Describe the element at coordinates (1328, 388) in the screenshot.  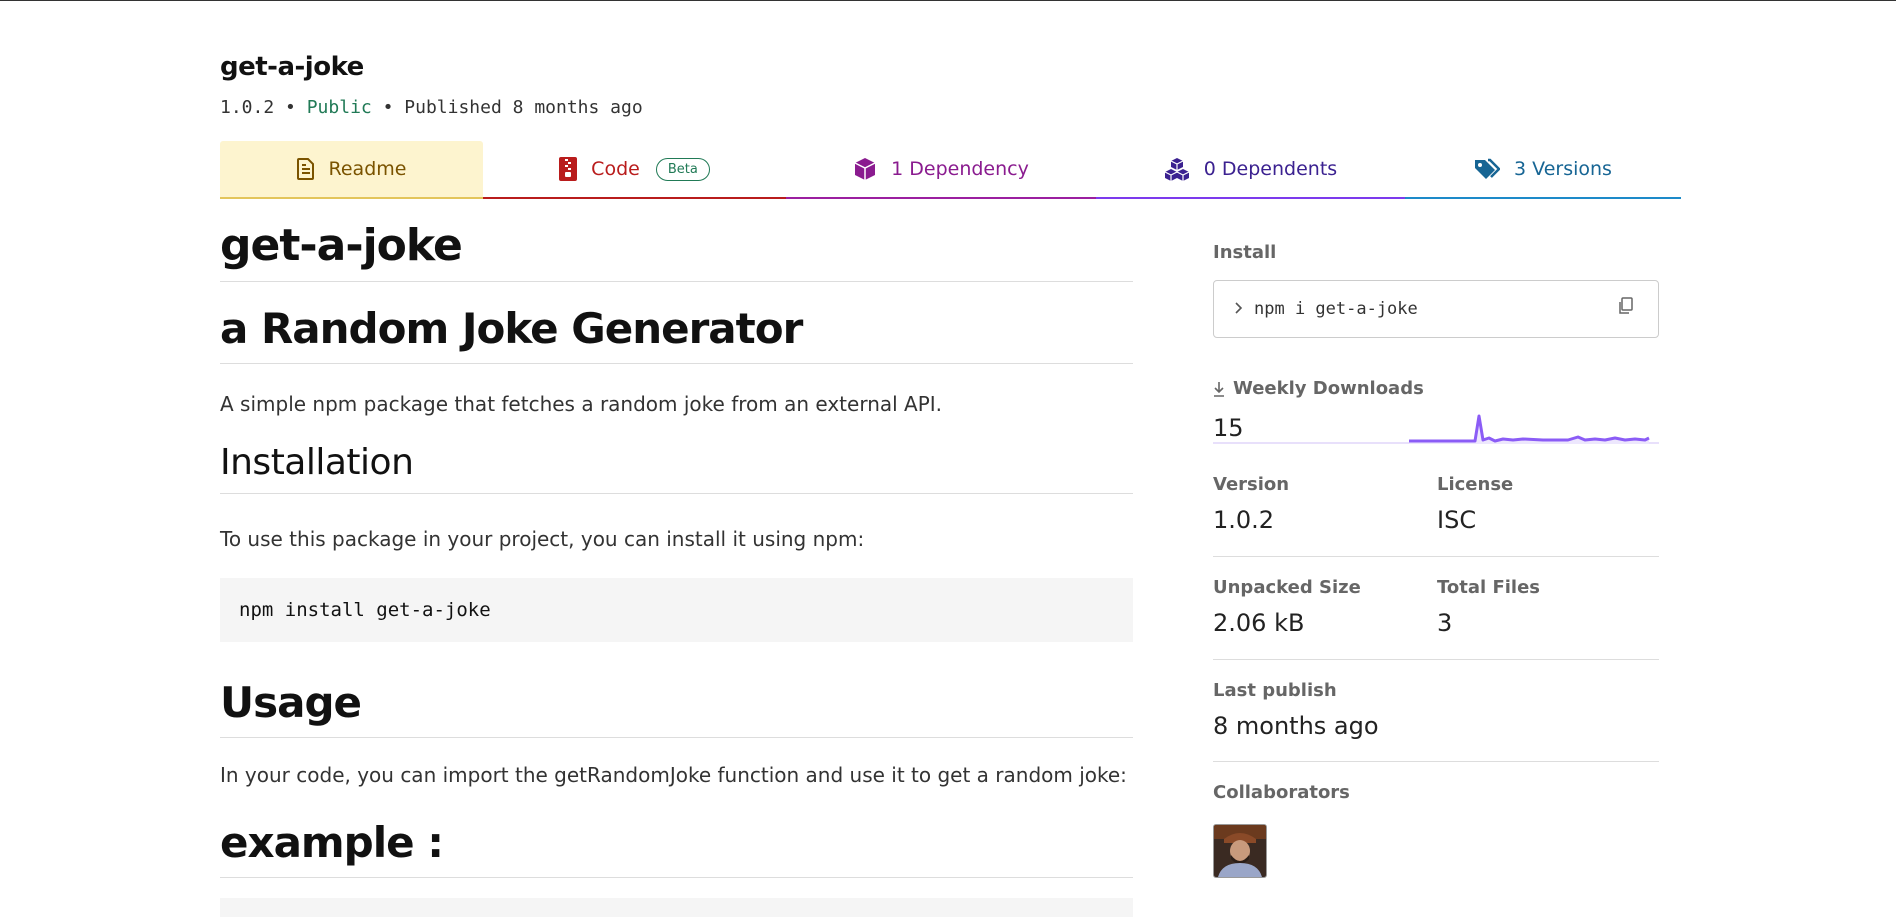
I see `weekly-downloads-label: Weekly Downloads` at that location.